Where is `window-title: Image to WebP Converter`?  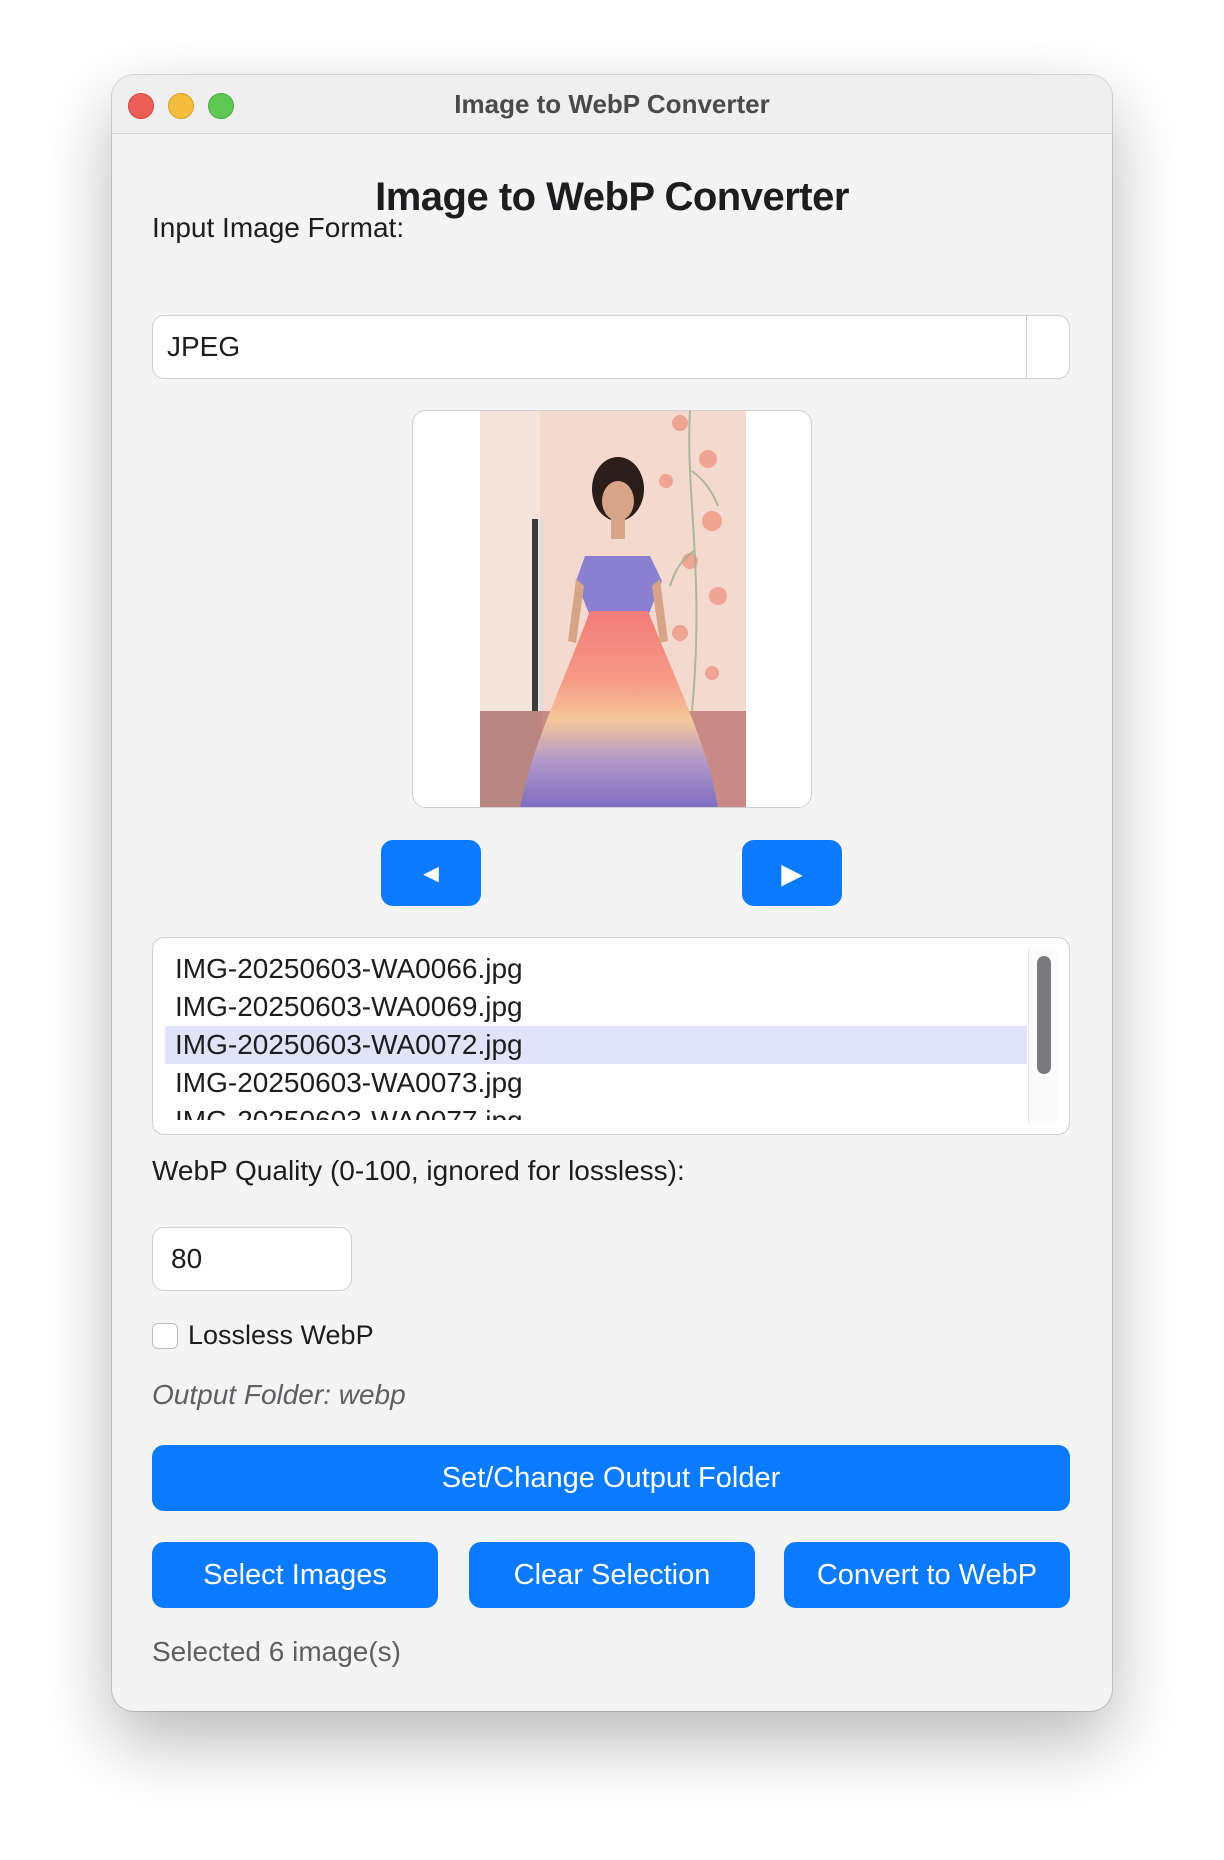 window-title: Image to WebP Converter is located at coordinates (612, 104).